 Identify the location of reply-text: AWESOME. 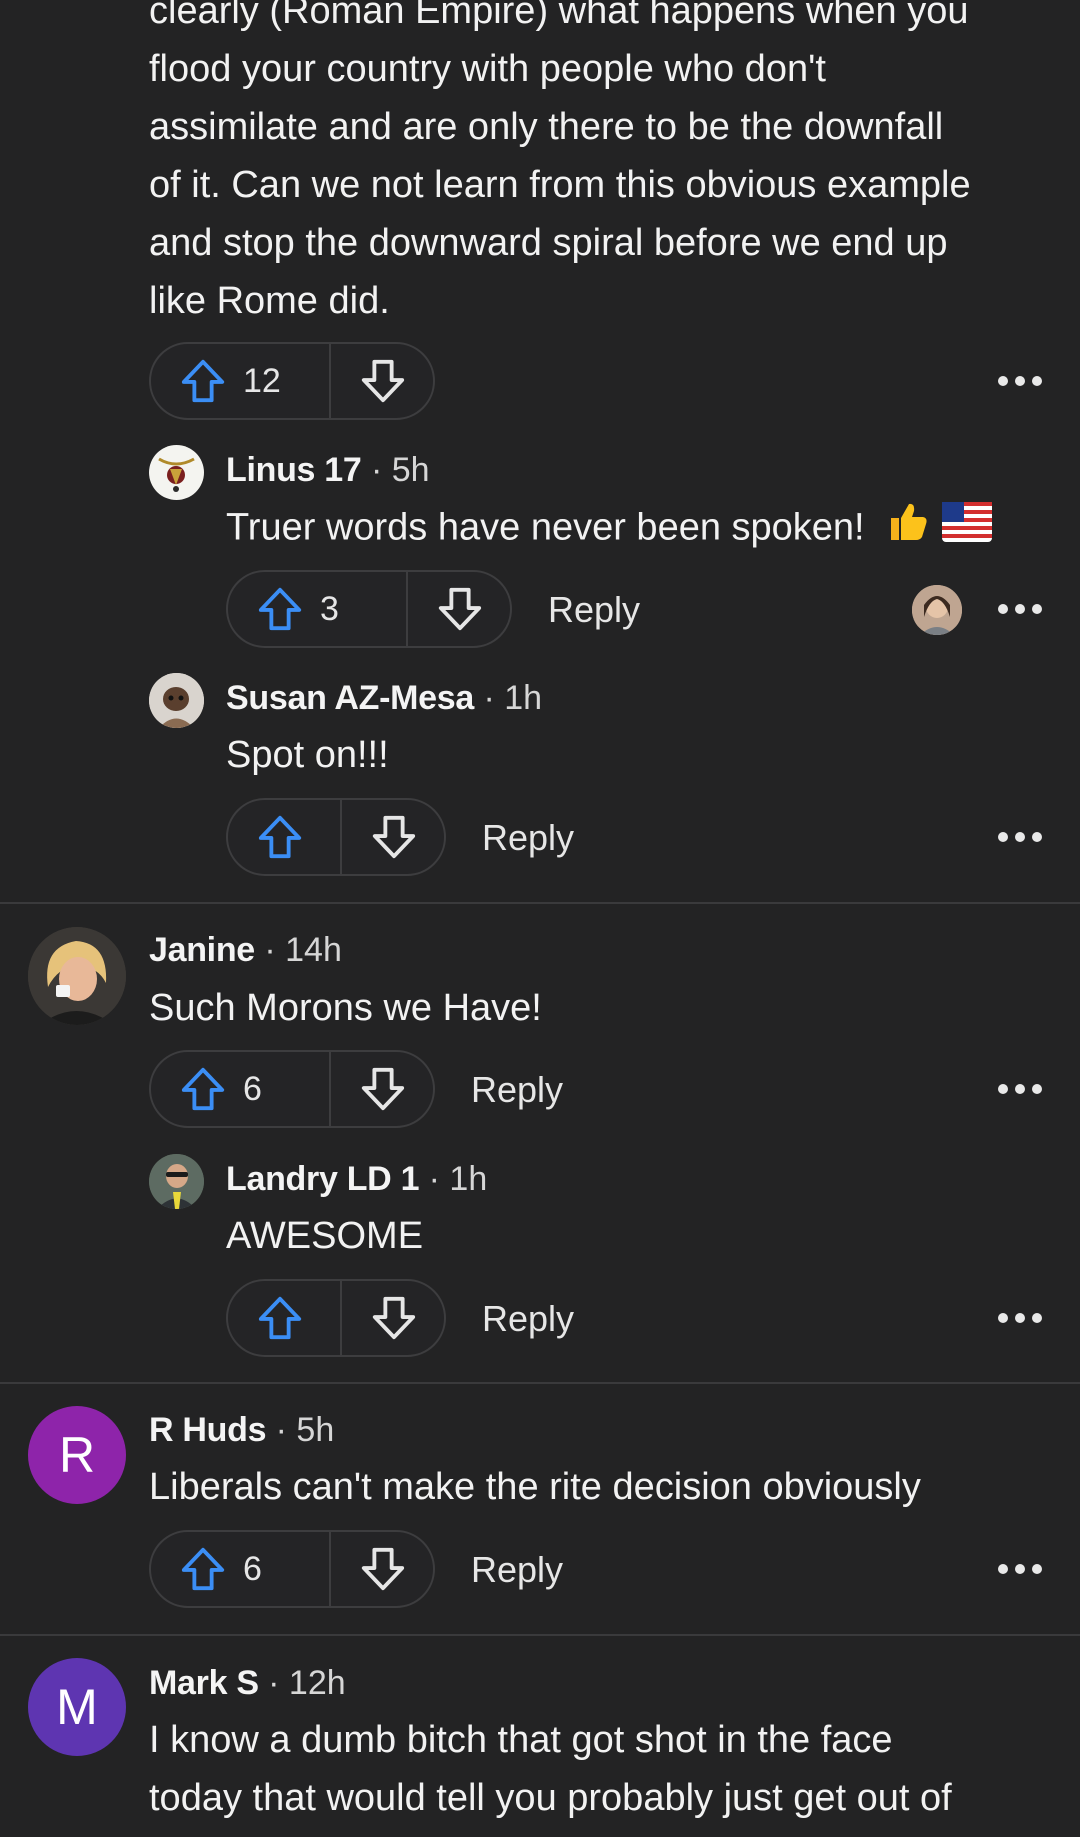
(325, 1236).